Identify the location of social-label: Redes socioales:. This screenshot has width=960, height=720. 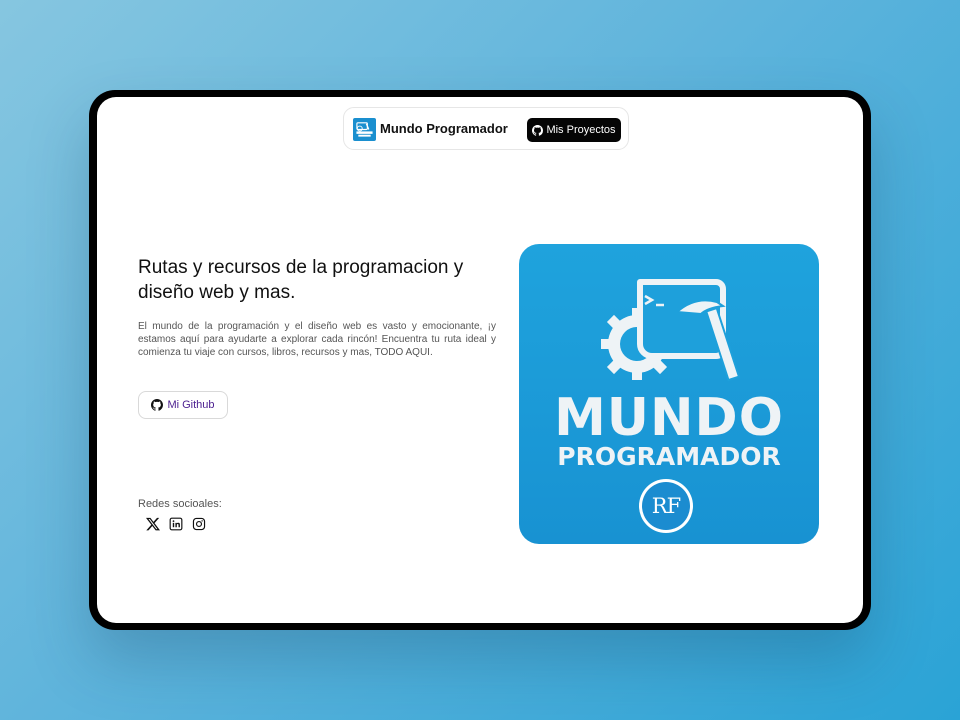
(180, 504).